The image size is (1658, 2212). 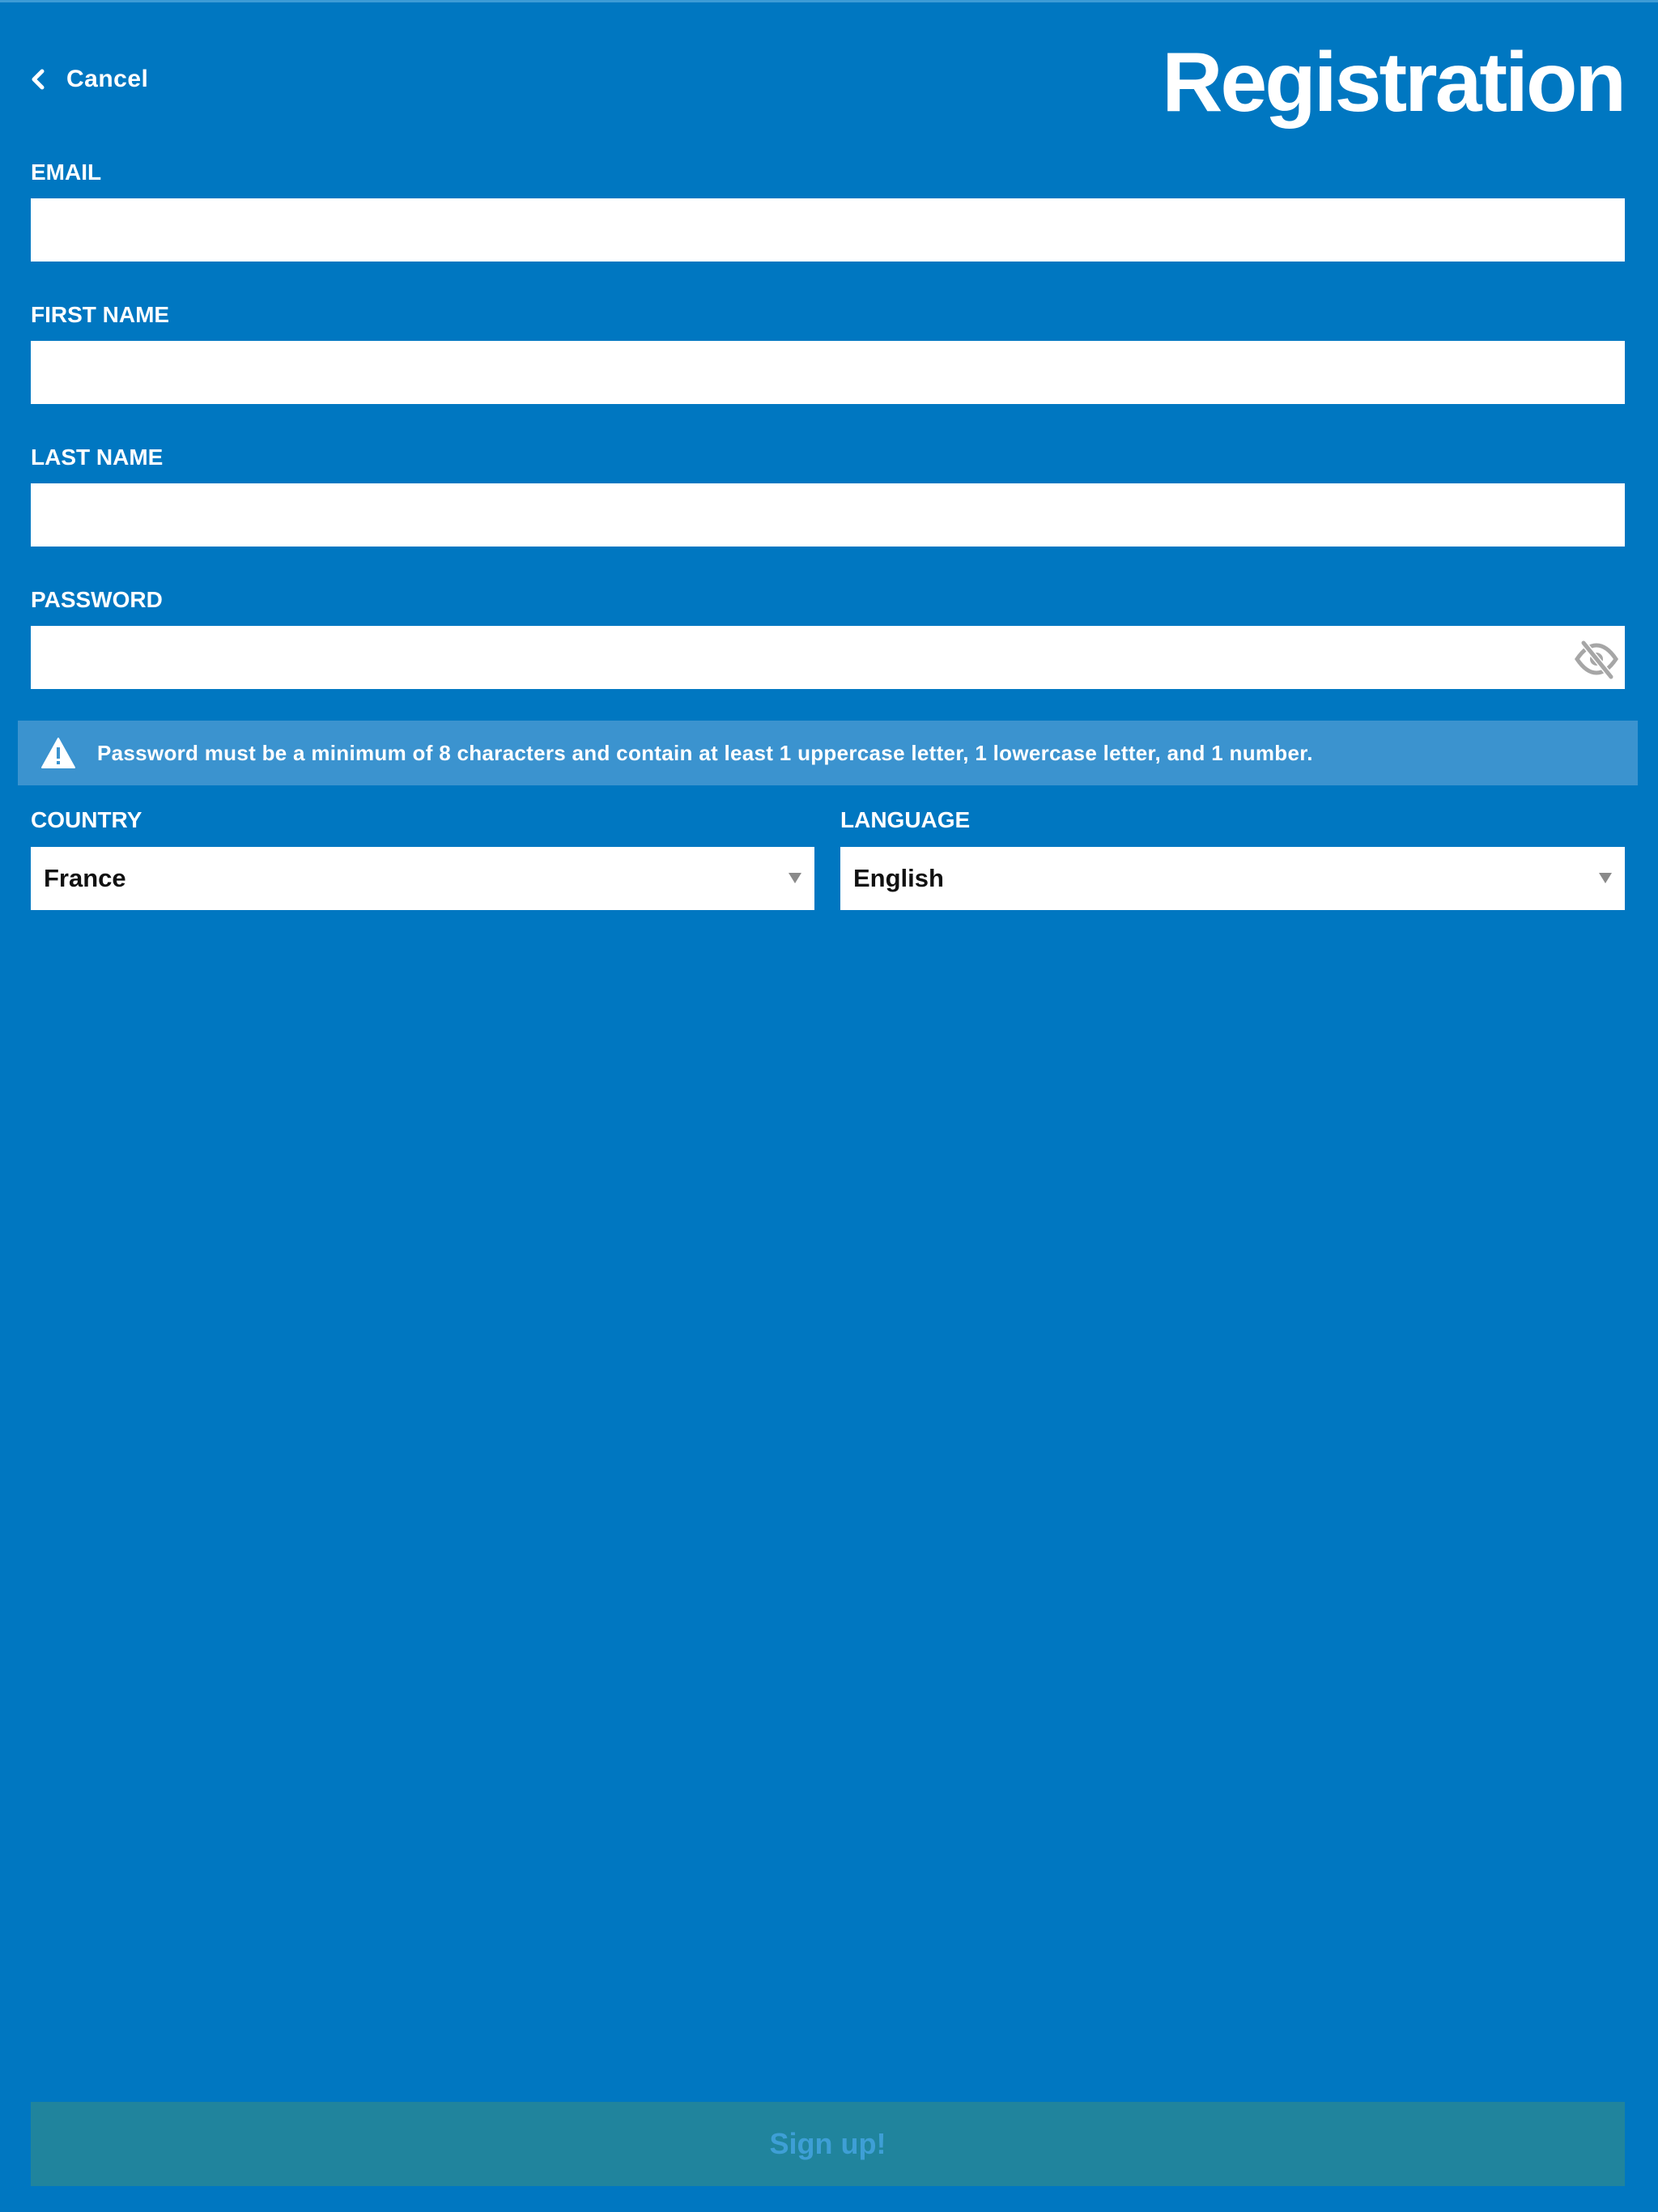 What do you see at coordinates (422, 878) in the screenshot?
I see `country-select: France` at bounding box center [422, 878].